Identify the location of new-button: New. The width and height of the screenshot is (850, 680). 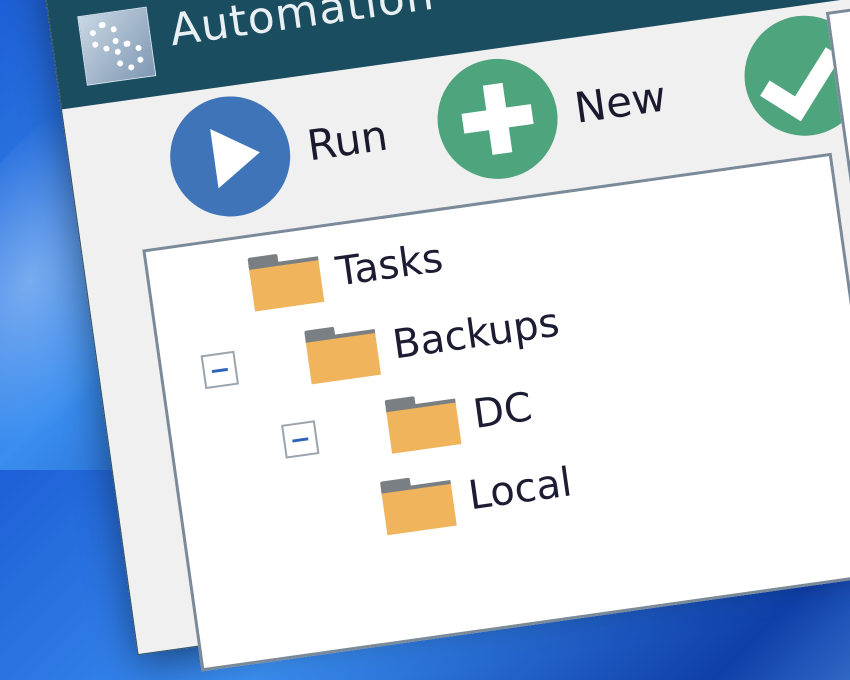
(551, 111).